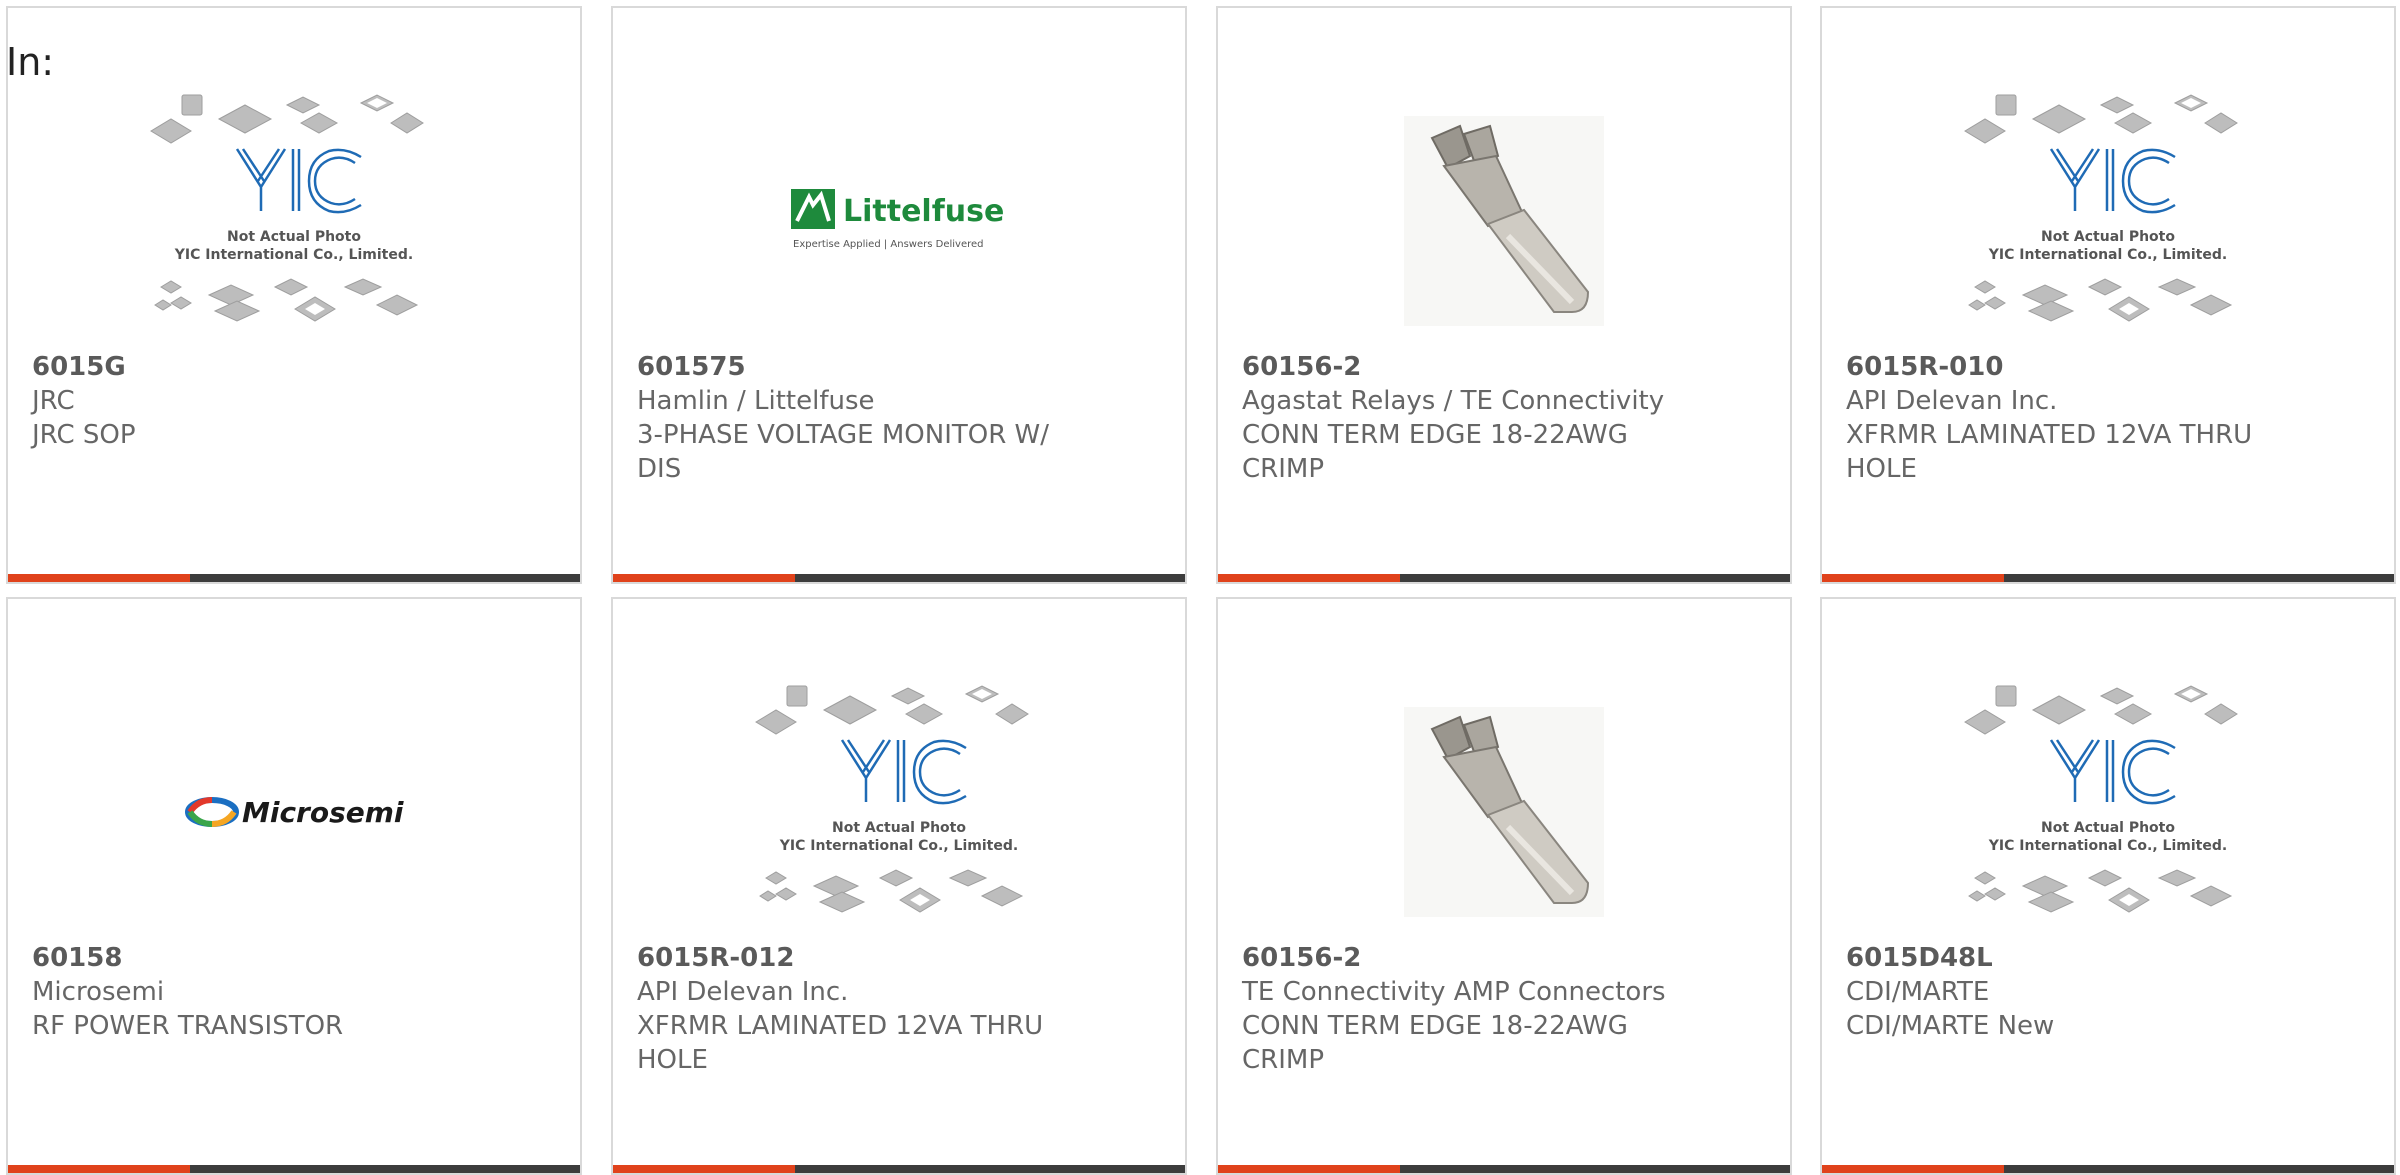  I want to click on product-description: RF POWER TRANSISTOR, so click(188, 1026).